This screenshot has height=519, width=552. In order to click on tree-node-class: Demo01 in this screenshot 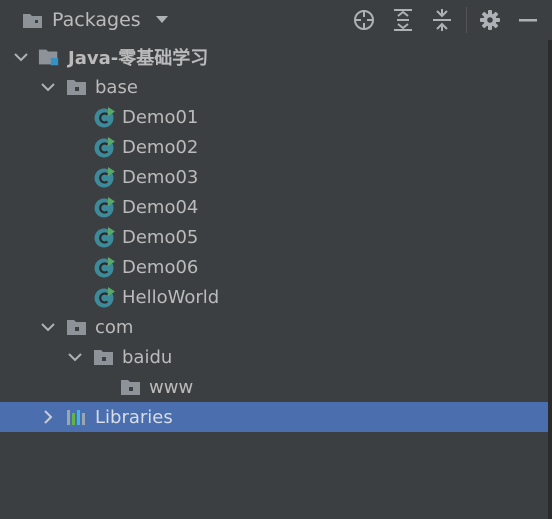, I will do `click(274, 117)`.